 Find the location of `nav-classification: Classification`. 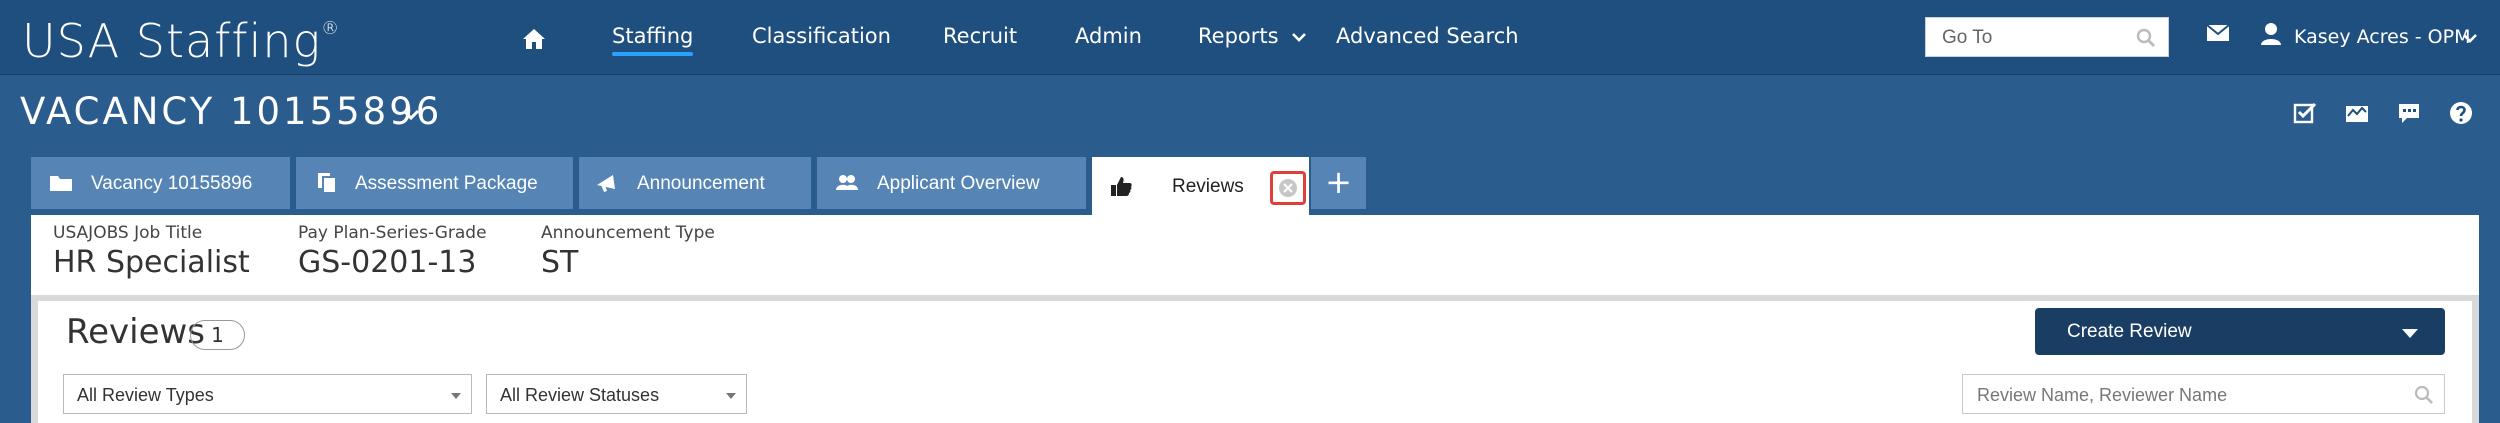

nav-classification: Classification is located at coordinates (821, 36).